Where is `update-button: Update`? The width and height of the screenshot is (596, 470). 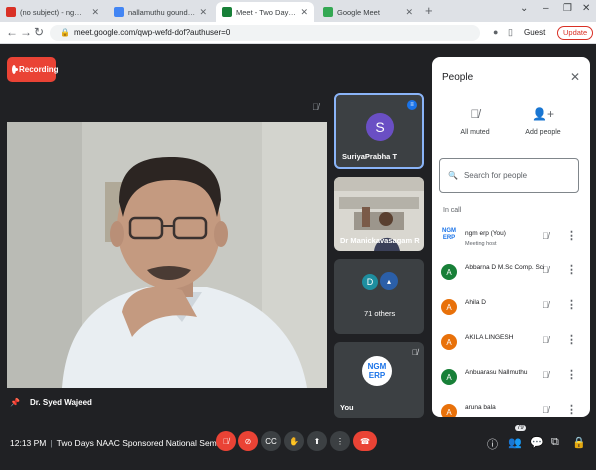
update-button: Update is located at coordinates (575, 33).